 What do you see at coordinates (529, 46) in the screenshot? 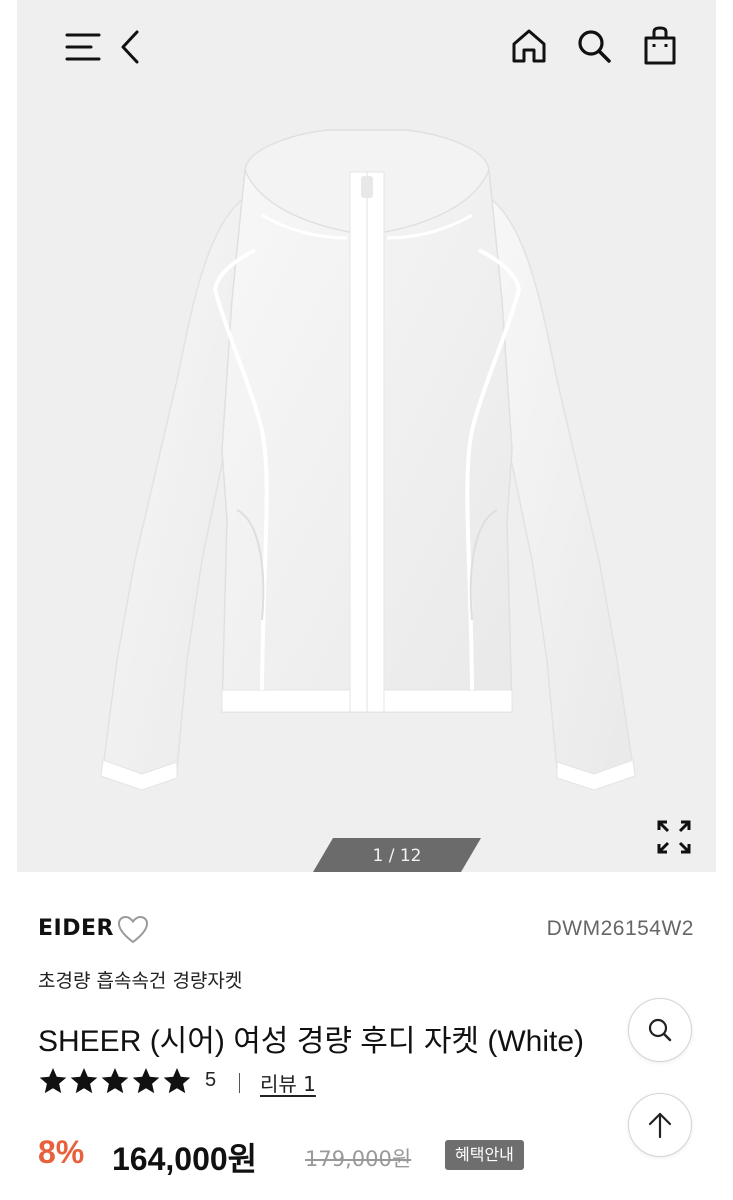
I see `home-icon` at bounding box center [529, 46].